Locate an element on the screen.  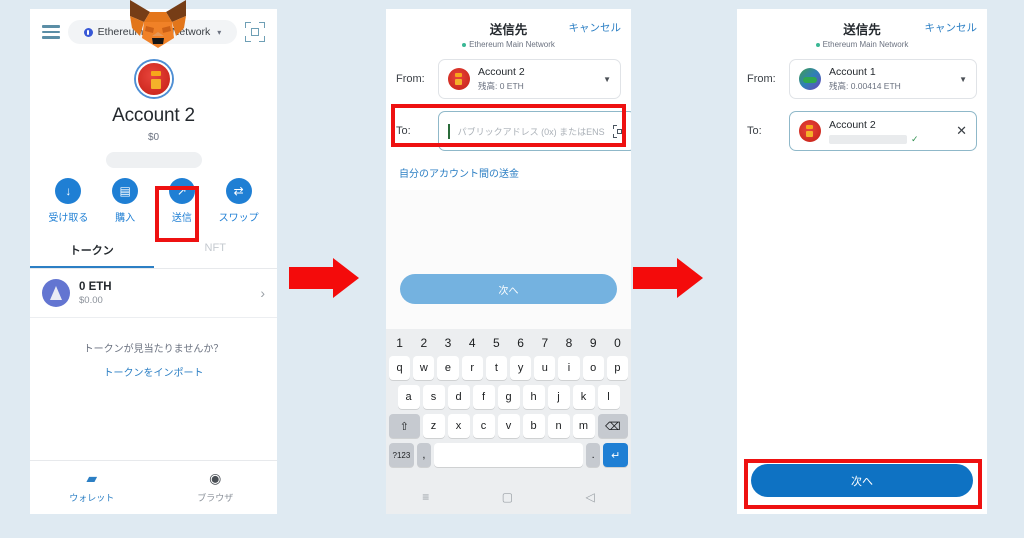
space-key is located at coordinates (508, 455).